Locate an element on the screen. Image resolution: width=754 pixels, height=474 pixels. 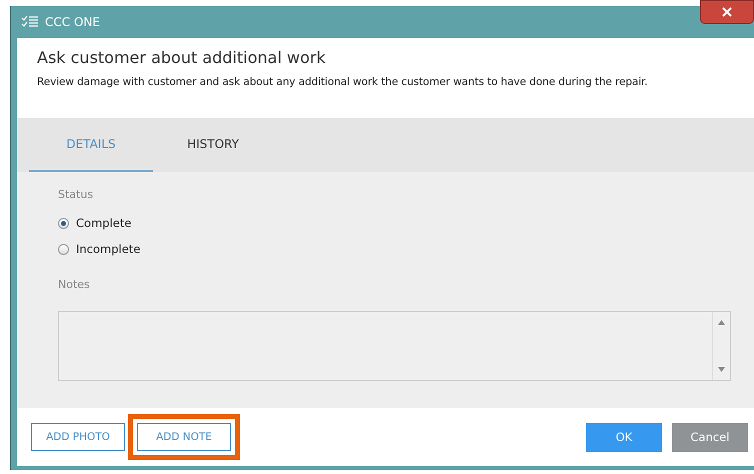
ok-button: OK is located at coordinates (624, 437).